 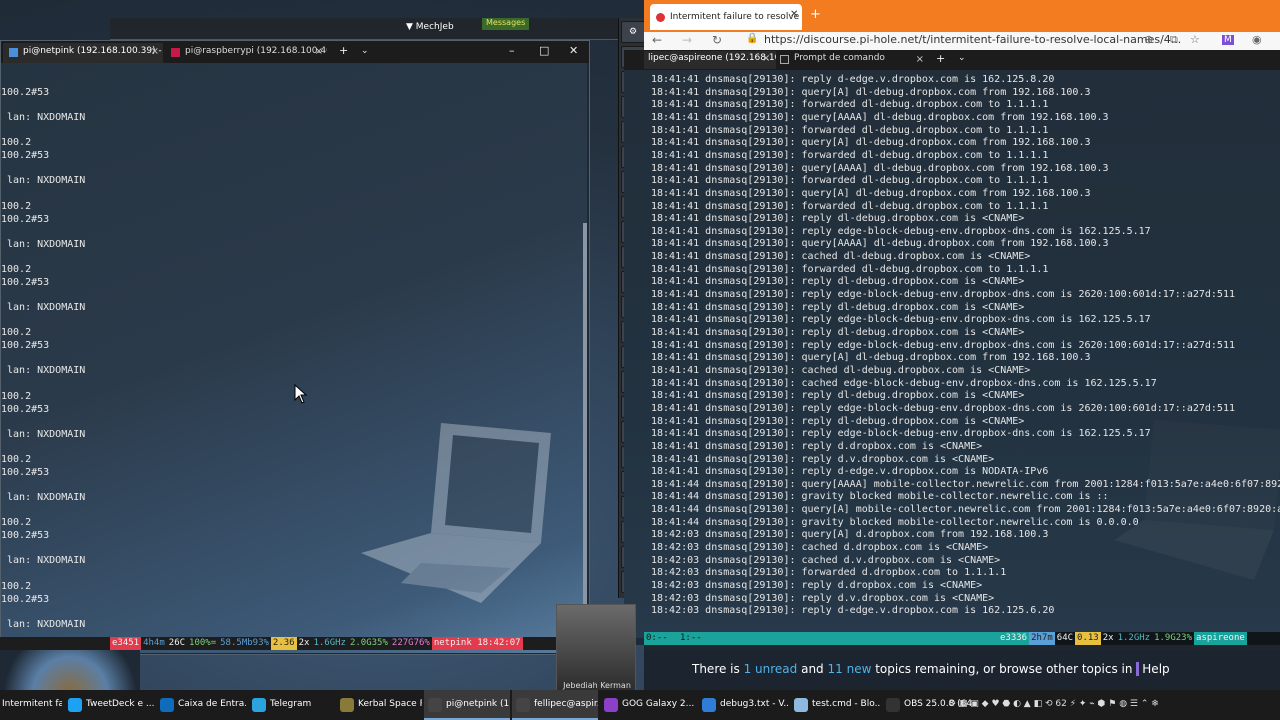 I want to click on status-segment: e3336, so click(x=1014, y=638).